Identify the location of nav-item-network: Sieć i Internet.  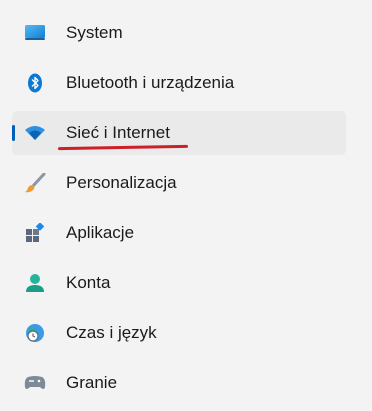
(179, 133).